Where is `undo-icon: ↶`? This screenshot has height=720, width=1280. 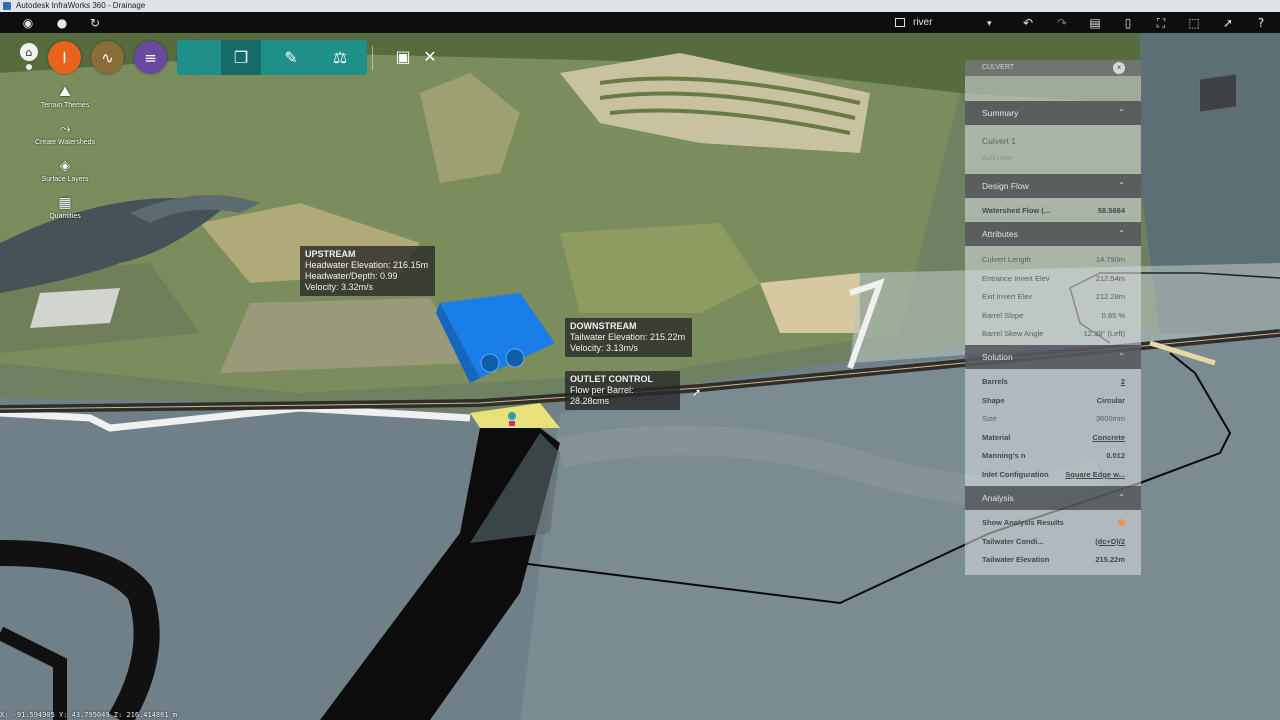
undo-icon: ↶ is located at coordinates (1028, 23).